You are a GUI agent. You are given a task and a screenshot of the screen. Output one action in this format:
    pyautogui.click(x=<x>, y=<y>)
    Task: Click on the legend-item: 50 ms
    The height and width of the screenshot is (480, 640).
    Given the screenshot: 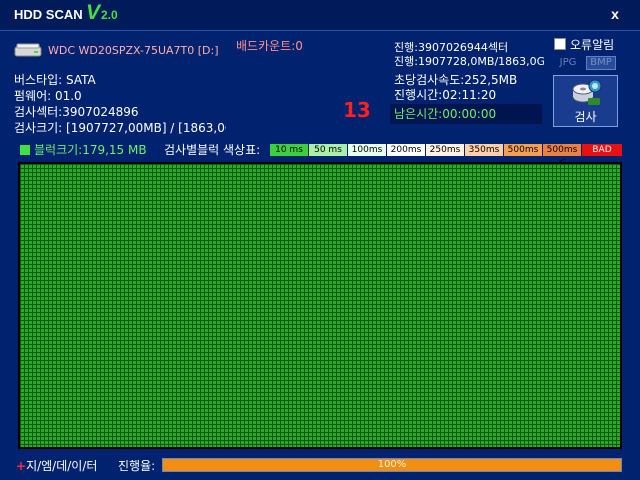 What is the action you would take?
    pyautogui.click(x=328, y=150)
    